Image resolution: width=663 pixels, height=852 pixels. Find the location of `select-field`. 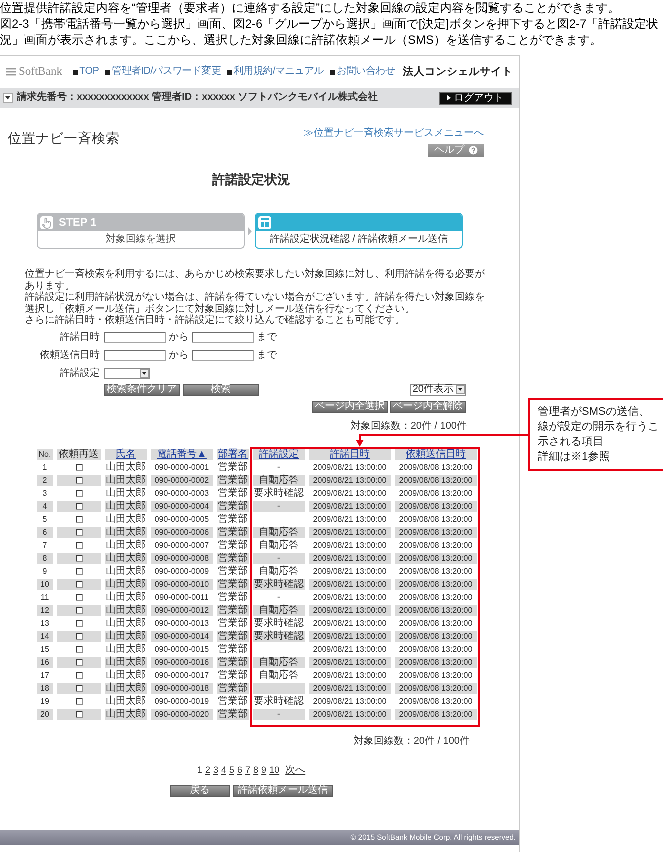

select-field is located at coordinates (127, 373).